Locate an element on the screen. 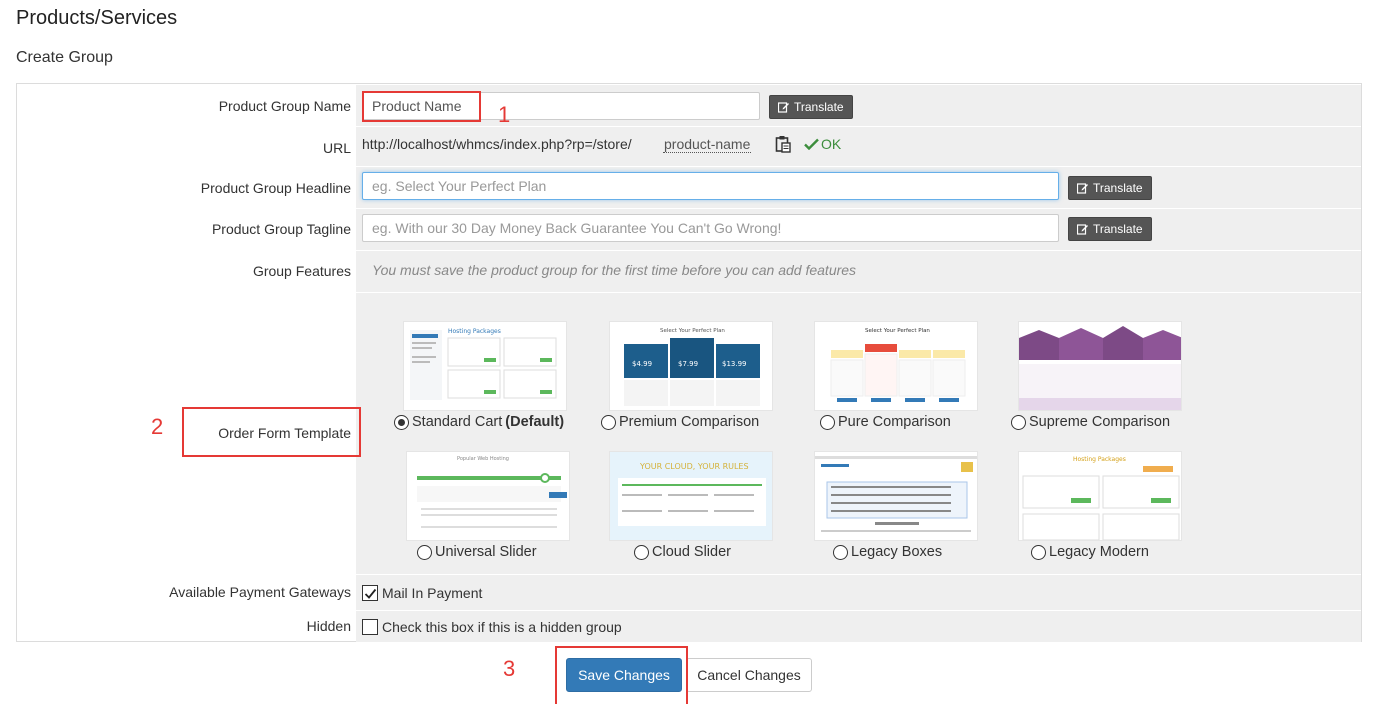 The height and width of the screenshot is (704, 1376). step-number-3: 3 is located at coordinates (509, 668).